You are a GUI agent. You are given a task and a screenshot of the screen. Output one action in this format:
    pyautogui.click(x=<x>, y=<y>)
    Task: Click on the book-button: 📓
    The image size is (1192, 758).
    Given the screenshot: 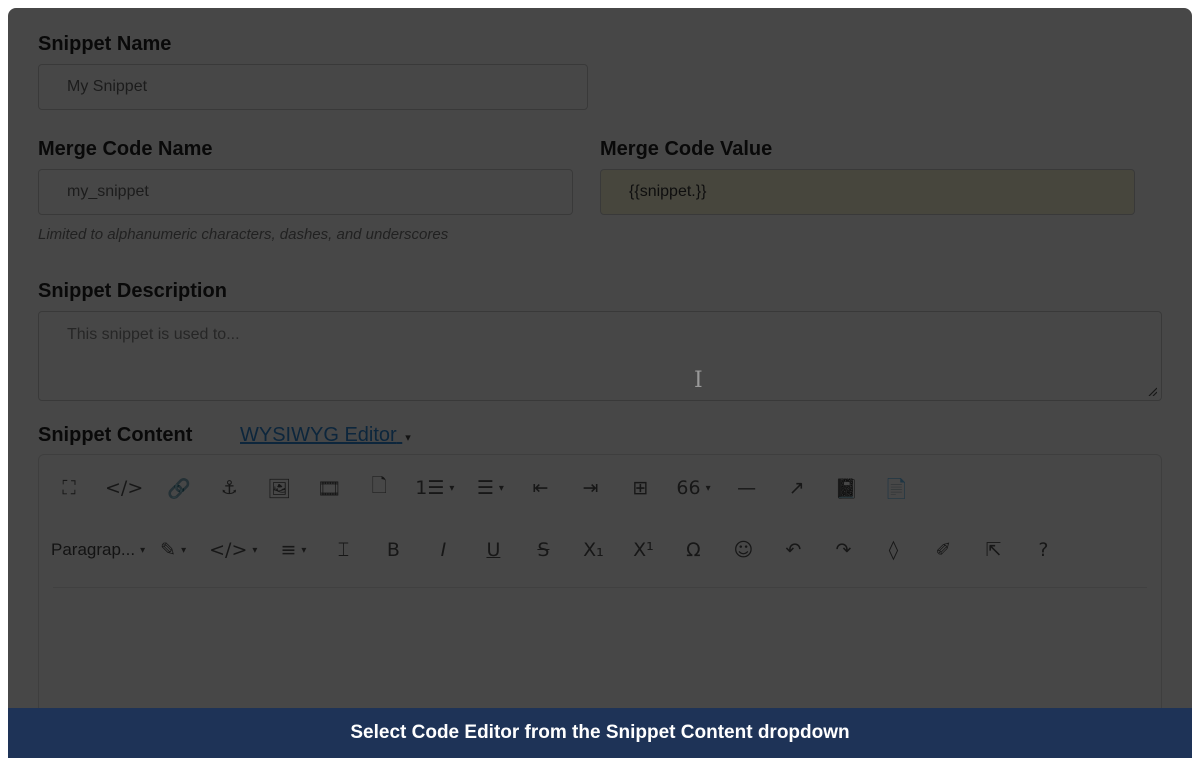 What is the action you would take?
    pyautogui.click(x=847, y=488)
    